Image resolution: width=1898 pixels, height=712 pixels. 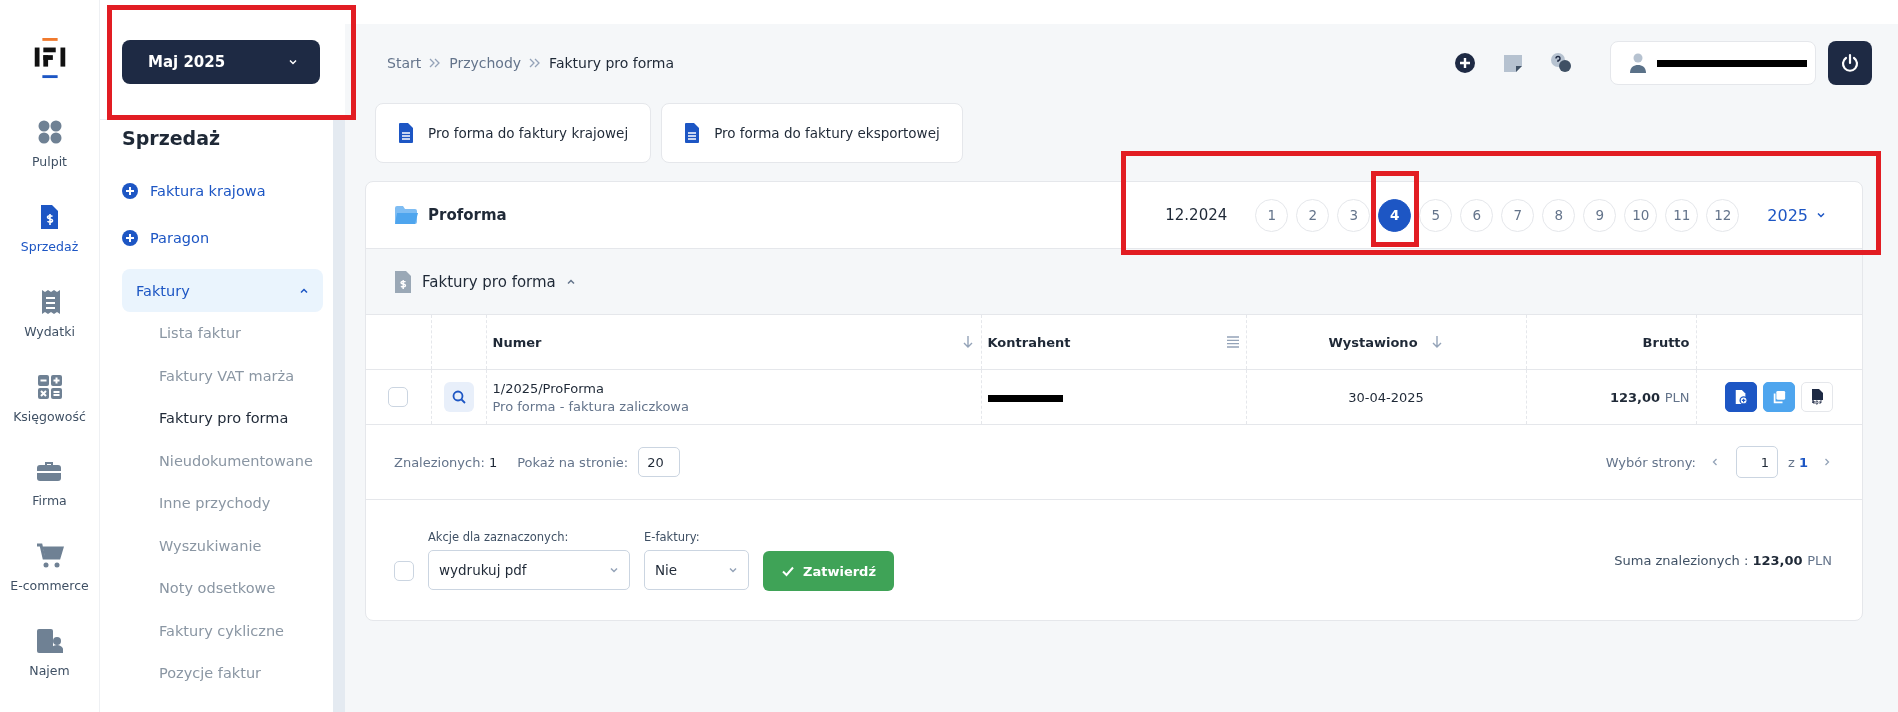 What do you see at coordinates (529, 570) in the screenshot?
I see `action-select: wydrukuj pdf` at bounding box center [529, 570].